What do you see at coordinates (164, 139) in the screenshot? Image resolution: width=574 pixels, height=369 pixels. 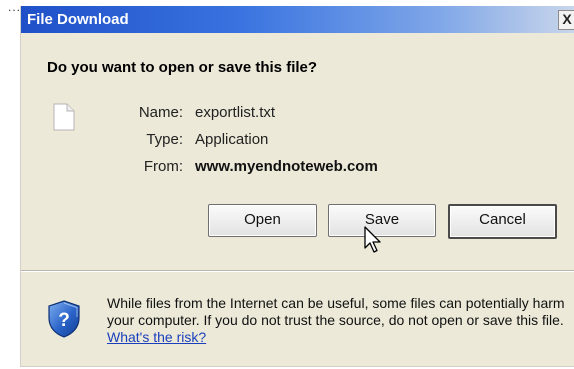 I see `type-label: Type:` at bounding box center [164, 139].